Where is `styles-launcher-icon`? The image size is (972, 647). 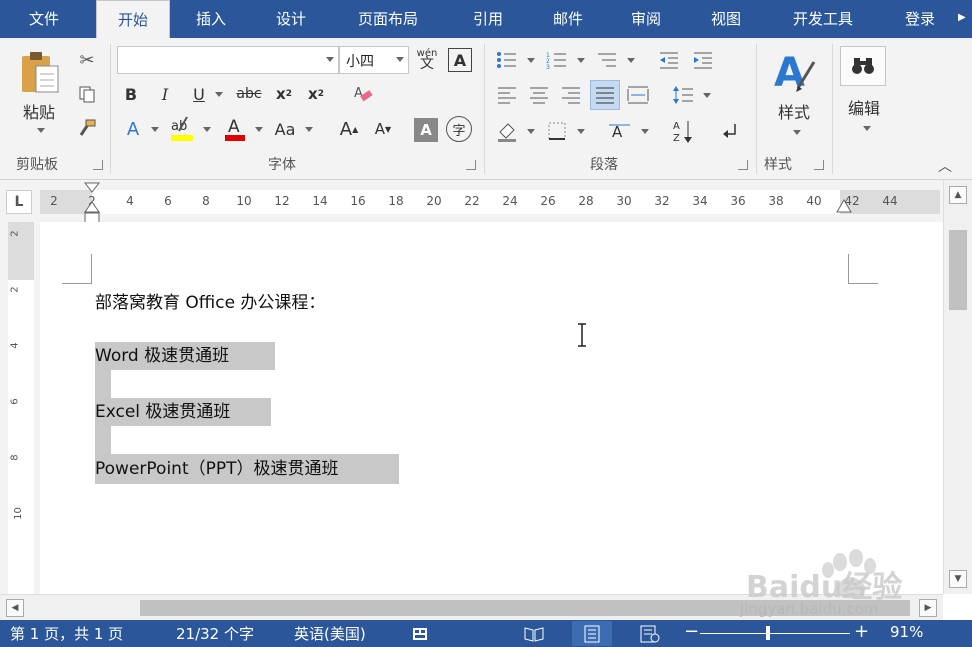
styles-launcher-icon is located at coordinates (819, 165).